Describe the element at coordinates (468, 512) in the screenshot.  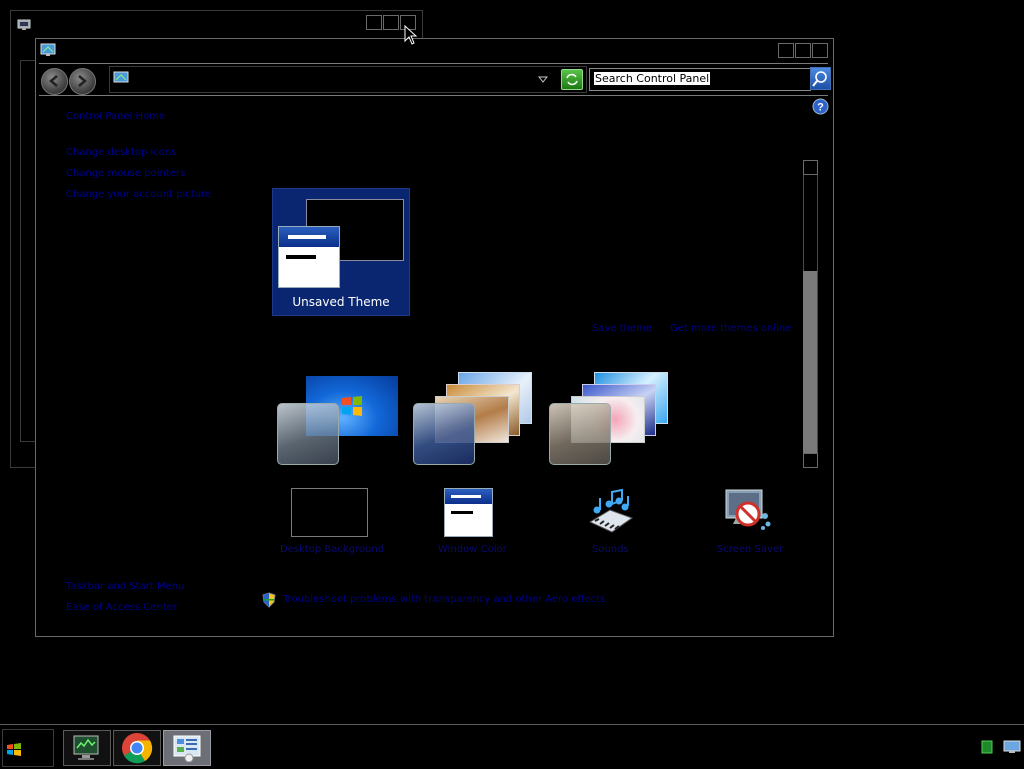
I see `window-color-icon` at that location.